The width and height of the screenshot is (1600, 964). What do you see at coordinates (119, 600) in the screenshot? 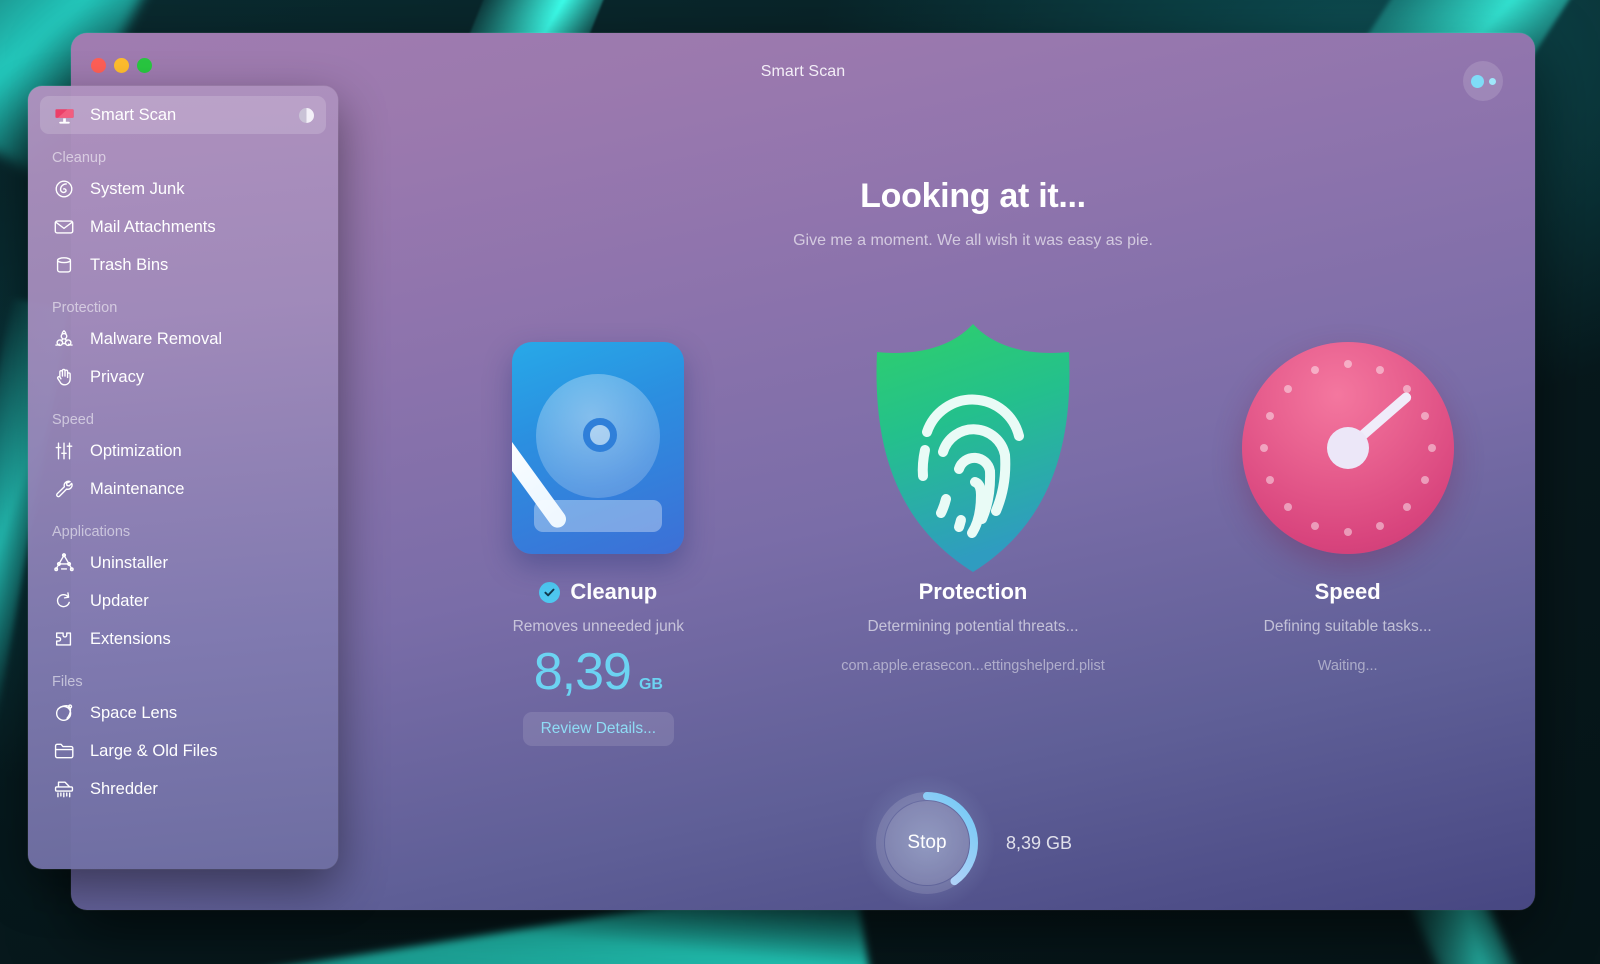
I see `sidebar-item-label: Updater` at bounding box center [119, 600].